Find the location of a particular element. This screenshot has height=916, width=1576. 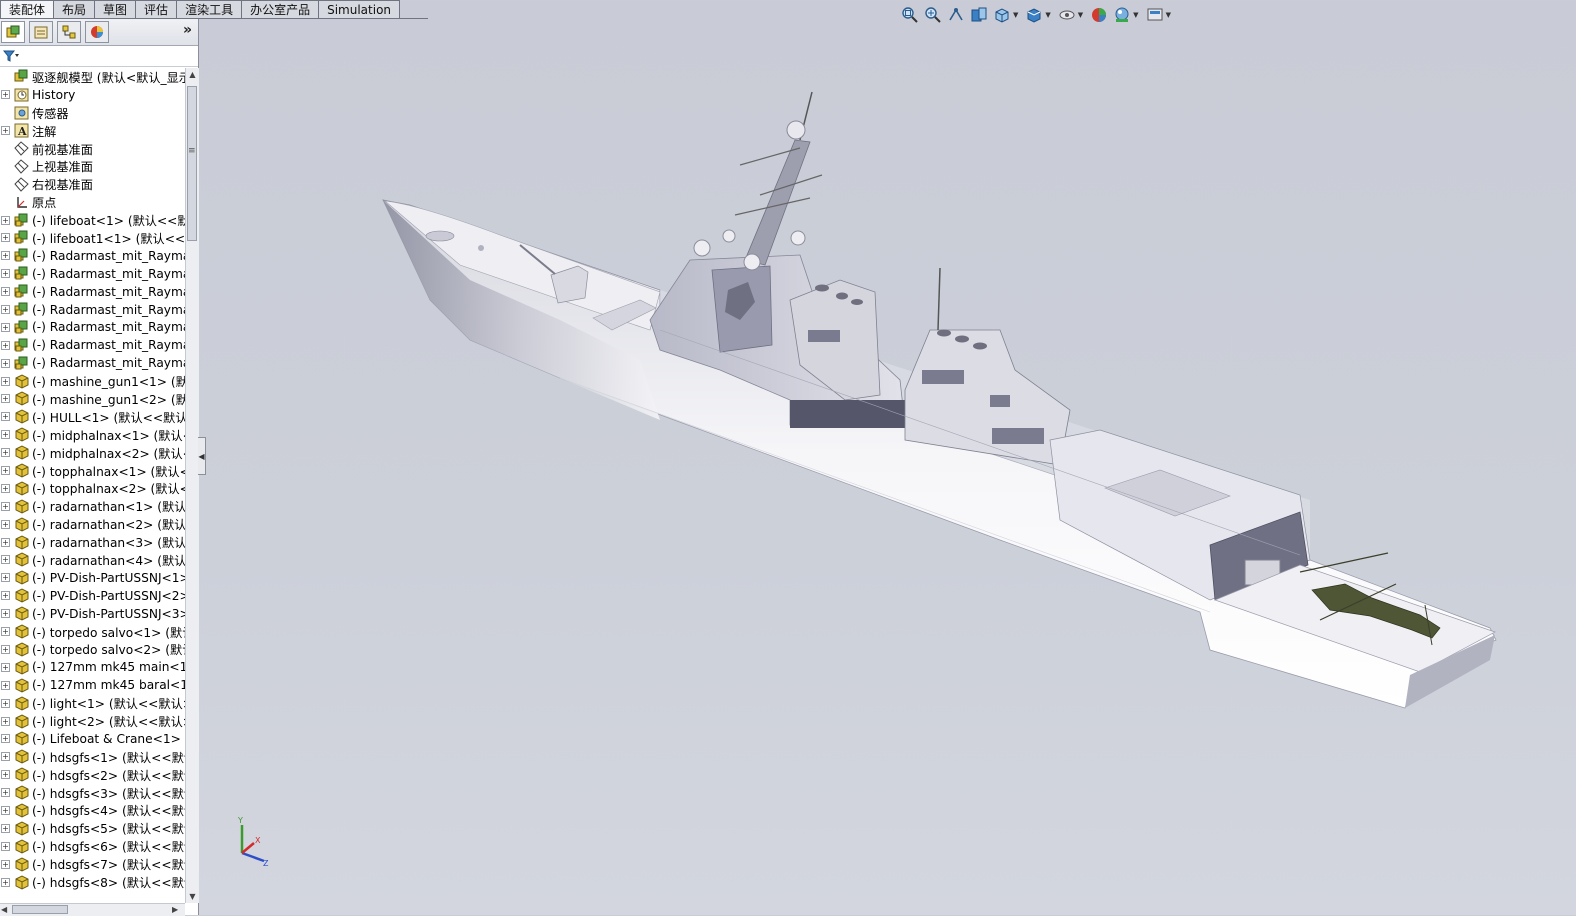

tree-item: + (-) hdsgfs<5> (默认<<默认 is located at coordinates (92, 828).